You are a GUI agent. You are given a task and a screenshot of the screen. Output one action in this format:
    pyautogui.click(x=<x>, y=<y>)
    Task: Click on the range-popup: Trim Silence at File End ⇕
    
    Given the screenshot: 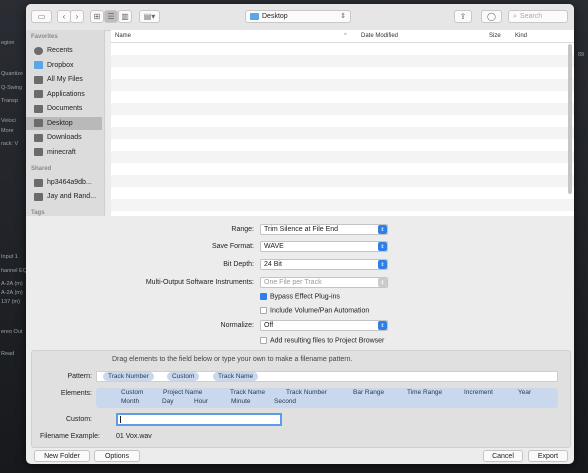 What is the action you would take?
    pyautogui.click(x=324, y=229)
    